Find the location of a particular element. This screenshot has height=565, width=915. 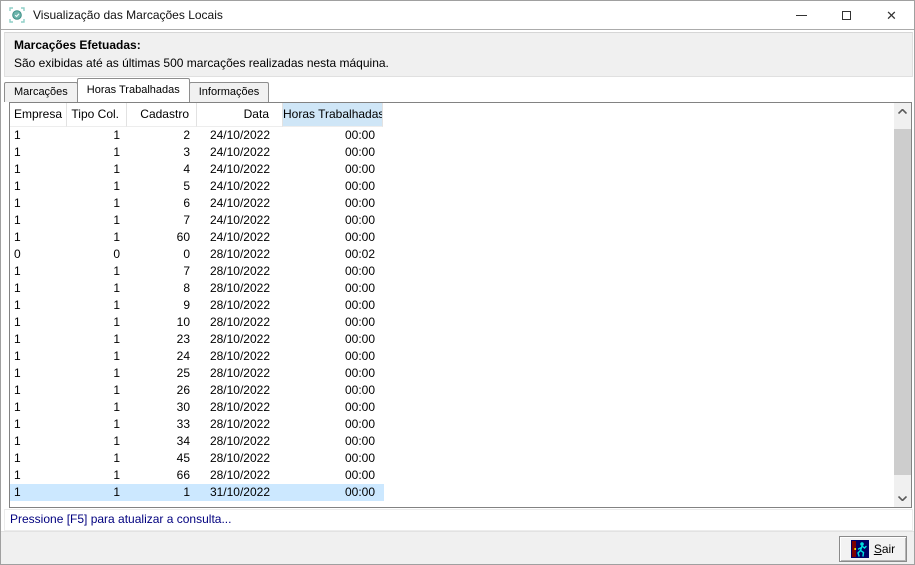

table-row: 1 1 10 28/10/2022 00:00 is located at coordinates (197, 322).